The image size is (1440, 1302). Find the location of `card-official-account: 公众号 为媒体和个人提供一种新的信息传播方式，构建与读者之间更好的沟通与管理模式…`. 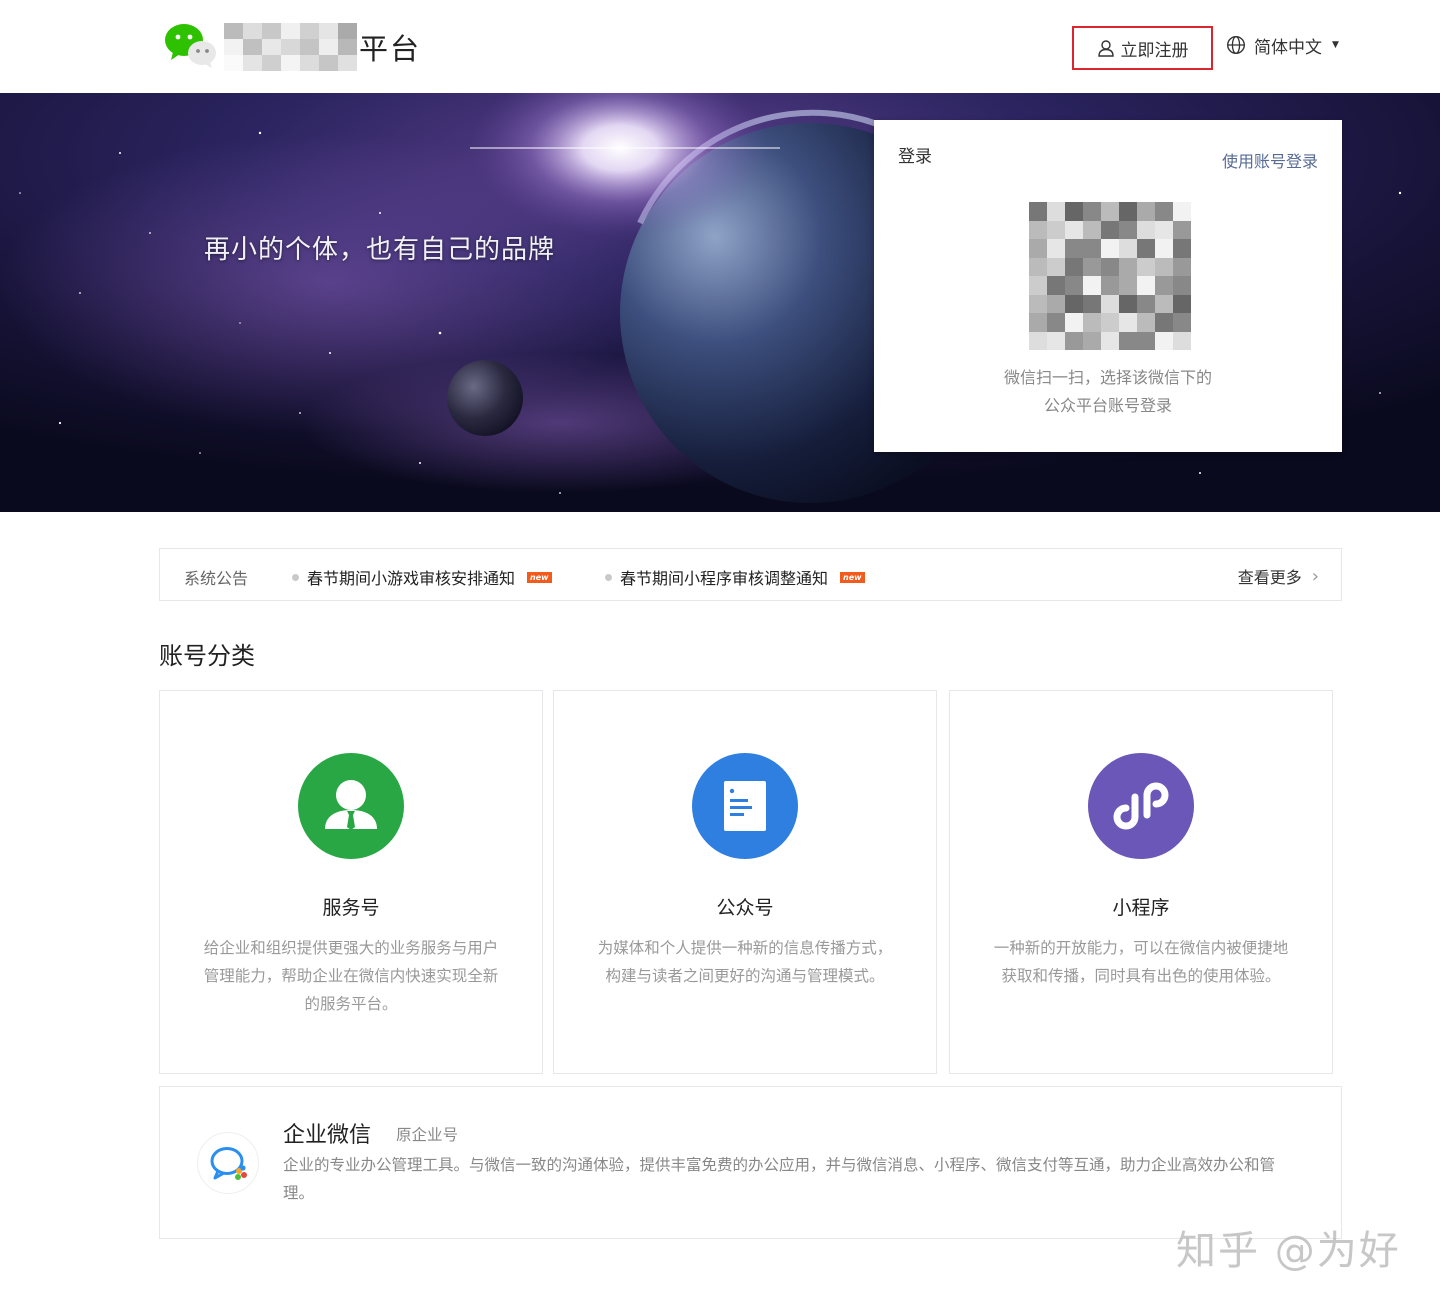

card-official-account: 公众号 为媒体和个人提供一种新的信息传播方式，构建与读者之间更好的沟通与管理模式… is located at coordinates (745, 882).